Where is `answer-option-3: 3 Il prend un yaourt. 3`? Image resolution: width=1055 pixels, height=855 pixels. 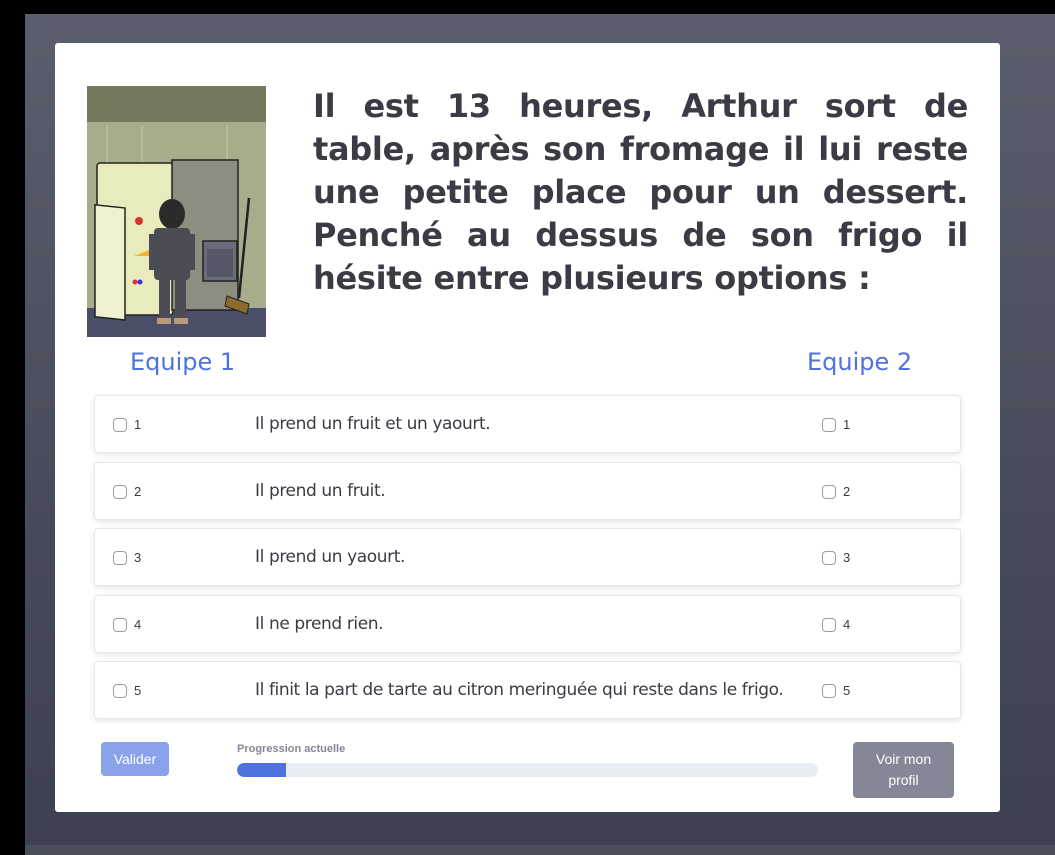 answer-option-3: 3 Il prend un yaourt. 3 is located at coordinates (527, 557).